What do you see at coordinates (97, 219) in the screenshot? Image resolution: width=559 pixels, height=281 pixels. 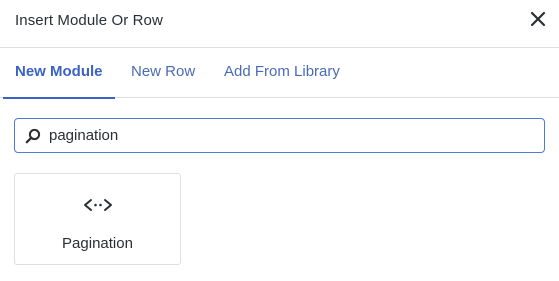 I see `module-card-pagination: Pagination` at bounding box center [97, 219].